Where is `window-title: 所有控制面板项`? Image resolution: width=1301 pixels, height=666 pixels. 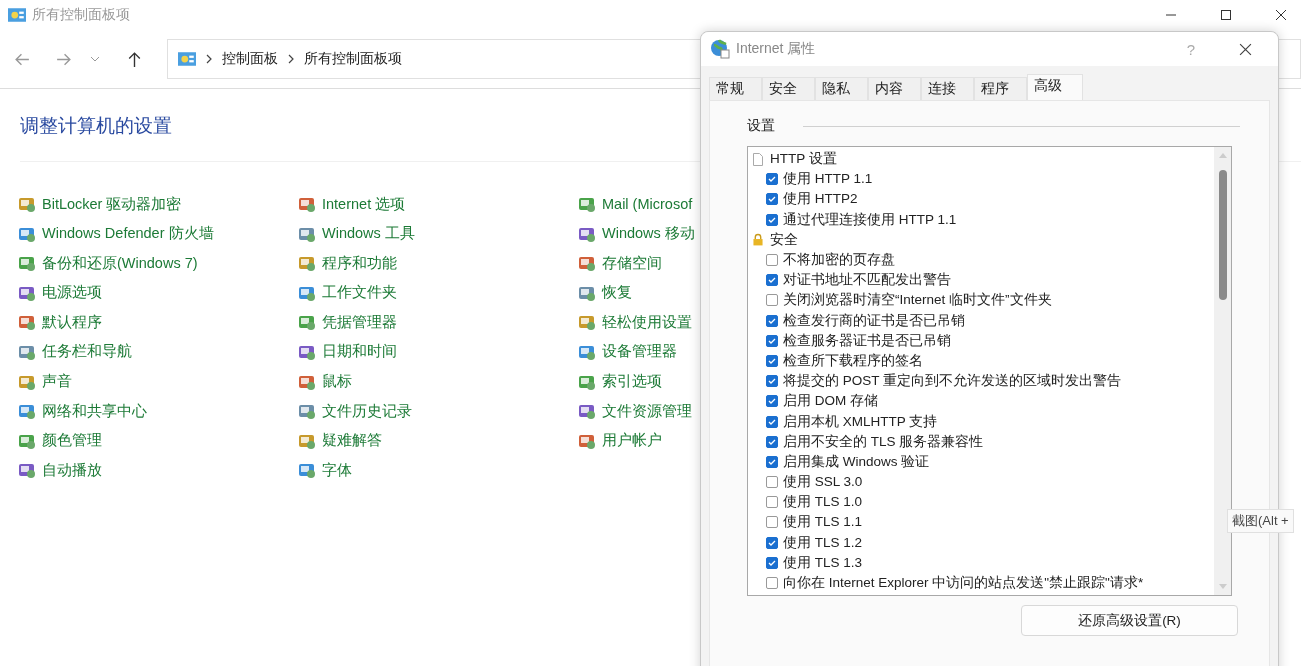 window-title: 所有控制面板项 is located at coordinates (81, 15).